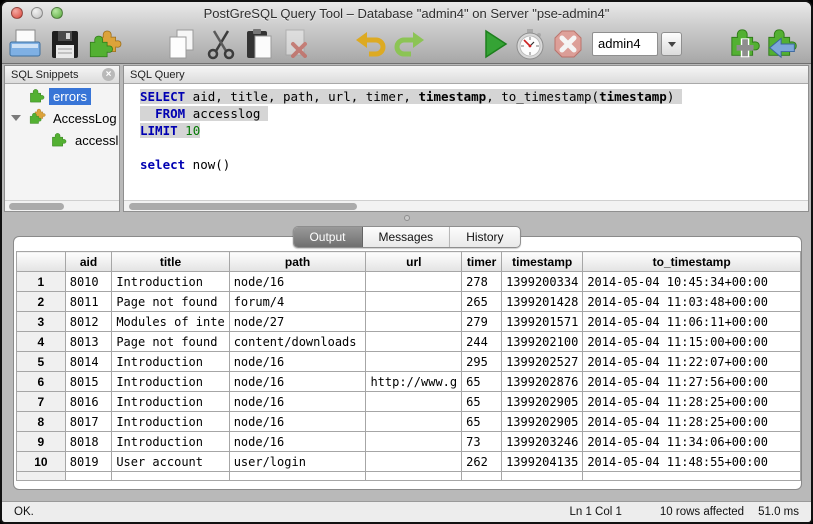  What do you see at coordinates (105, 44) in the screenshot?
I see `snippets-button` at bounding box center [105, 44].